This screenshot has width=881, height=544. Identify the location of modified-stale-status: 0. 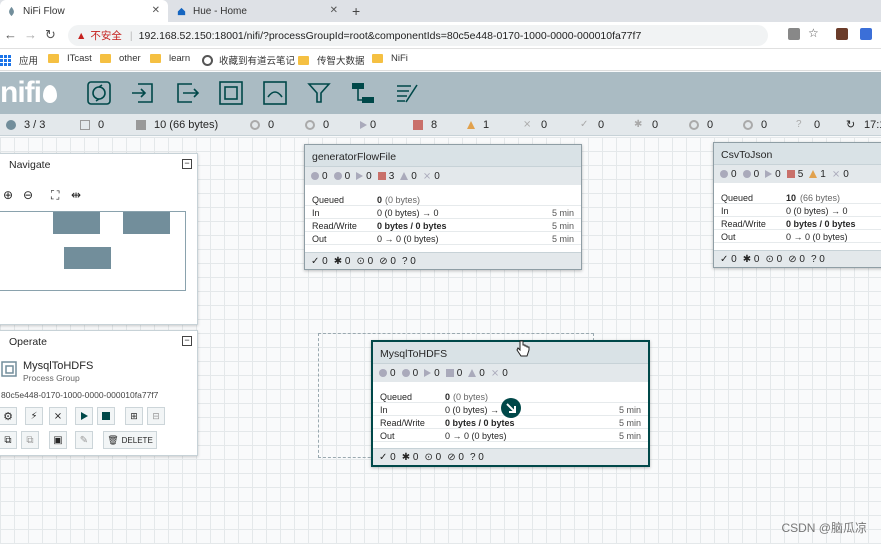
(755, 125).